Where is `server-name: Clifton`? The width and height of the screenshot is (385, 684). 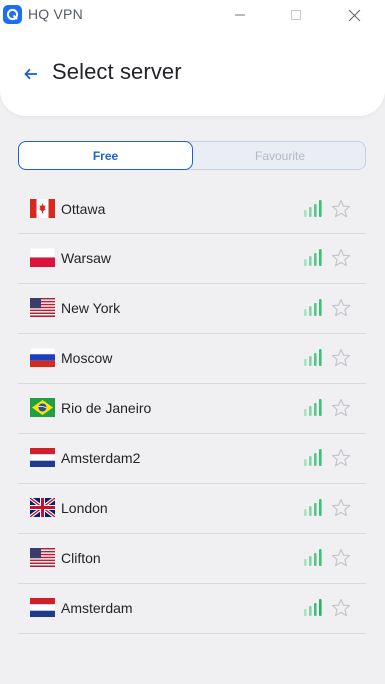
server-name: Clifton is located at coordinates (81, 558).